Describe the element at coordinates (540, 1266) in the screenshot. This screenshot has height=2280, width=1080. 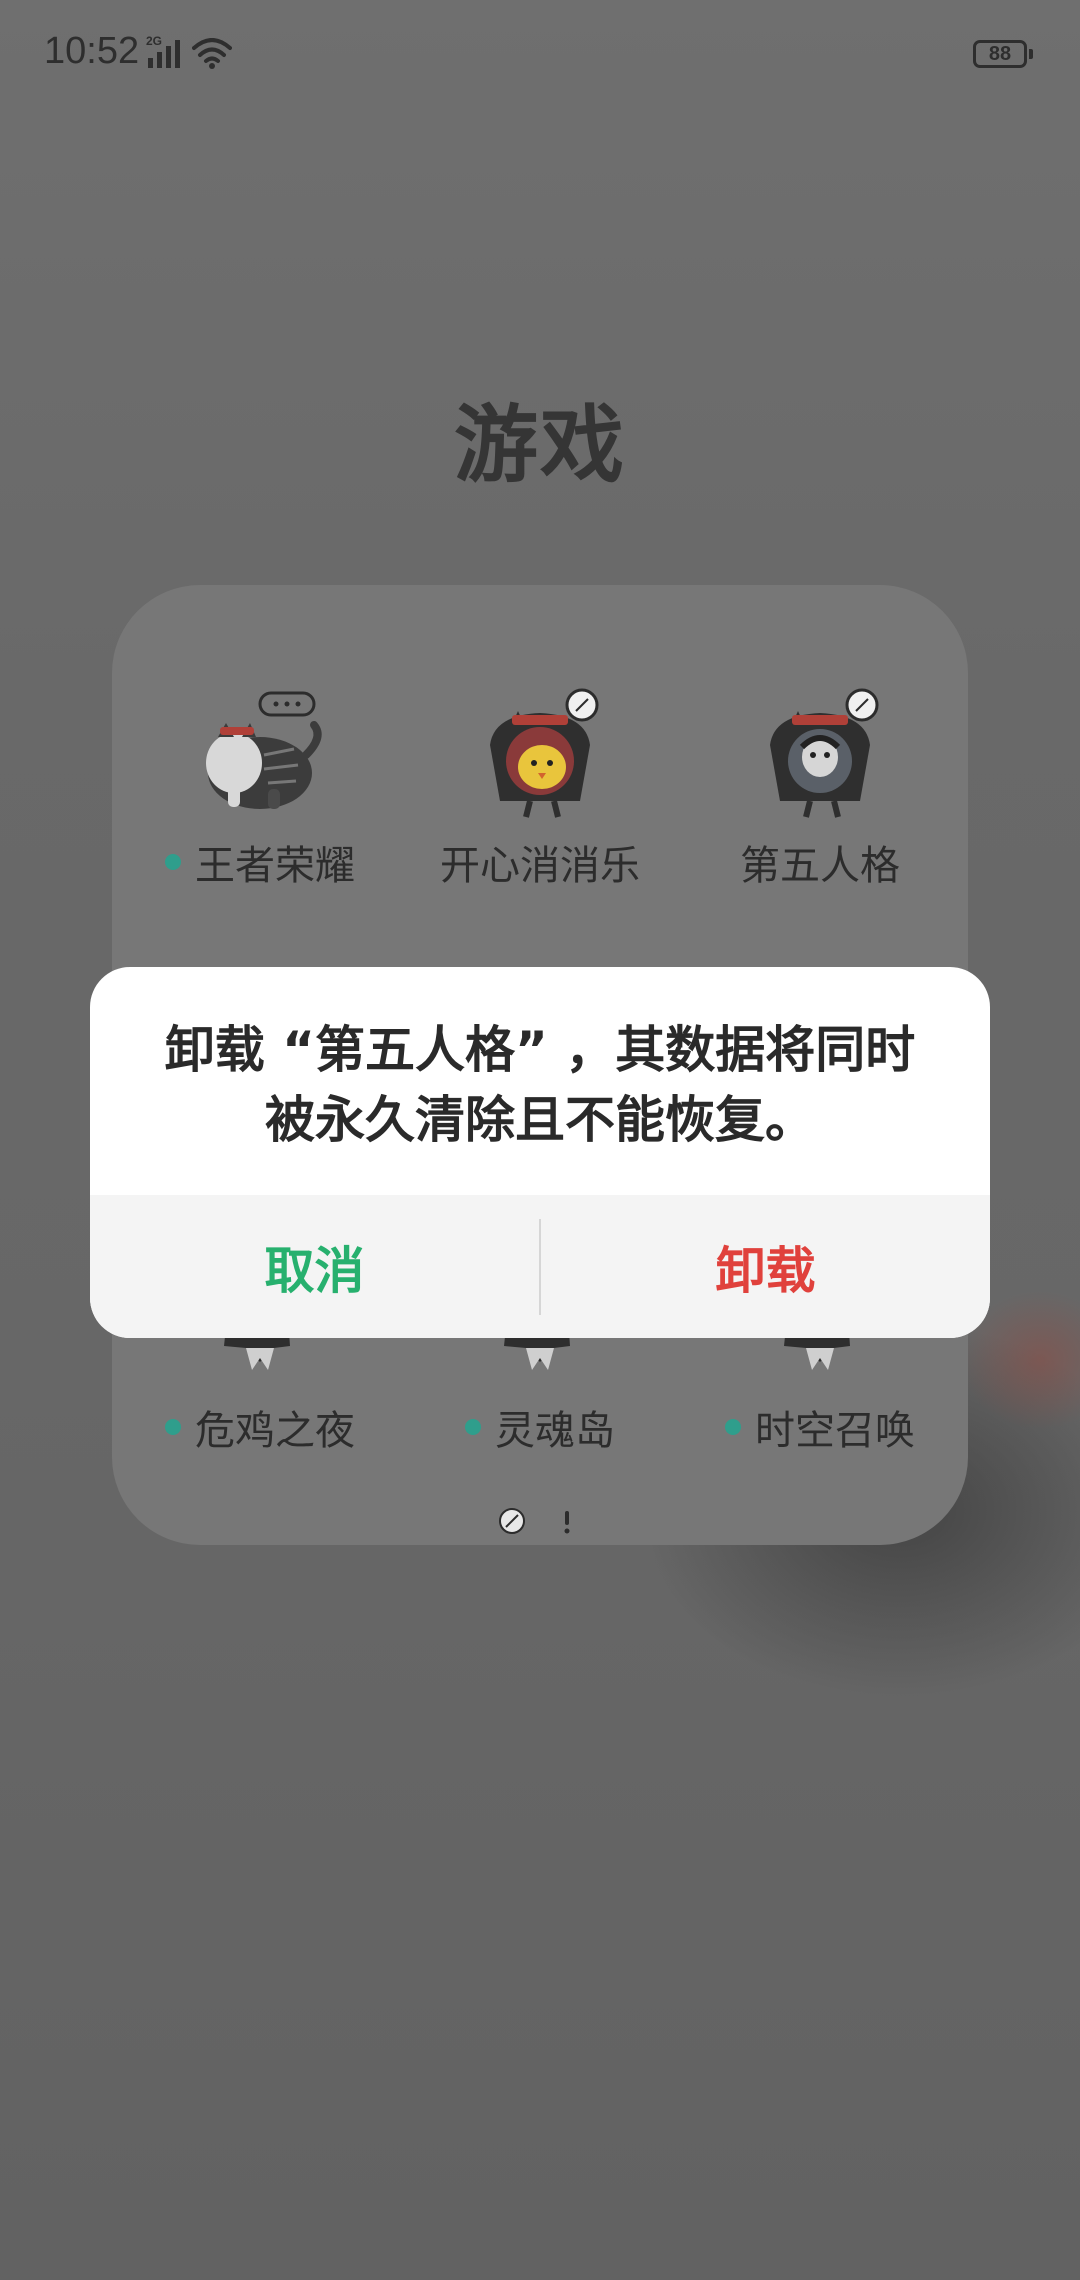
I see `dialog-actions: 取消 卸载` at that location.